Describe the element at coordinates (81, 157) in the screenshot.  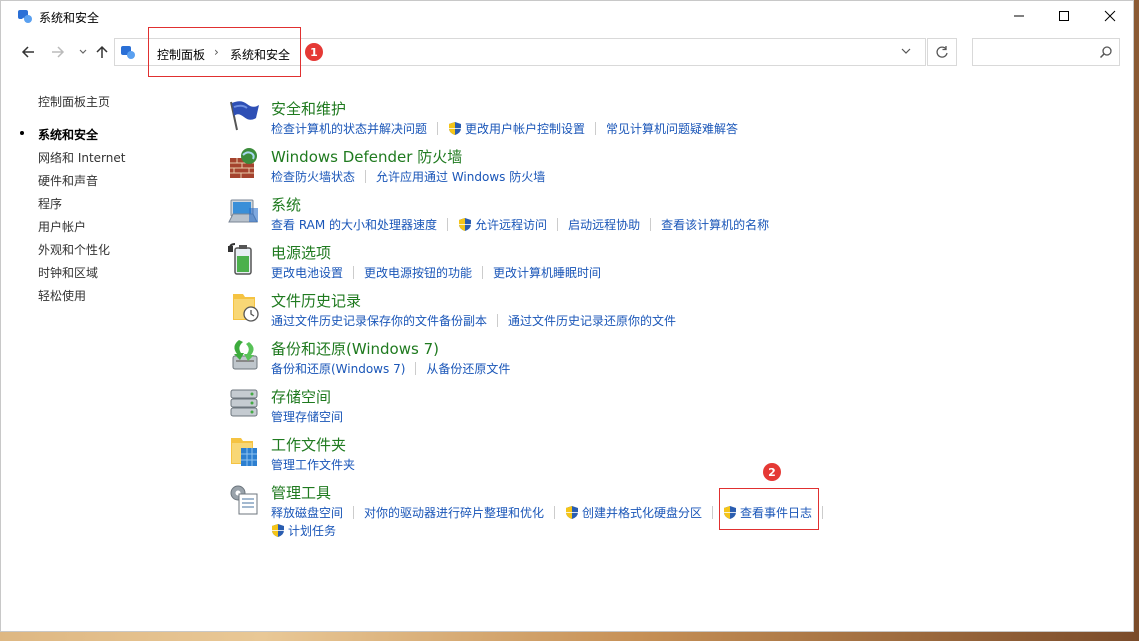
I see `sidebar-item-network: 网络和 Internet` at that location.